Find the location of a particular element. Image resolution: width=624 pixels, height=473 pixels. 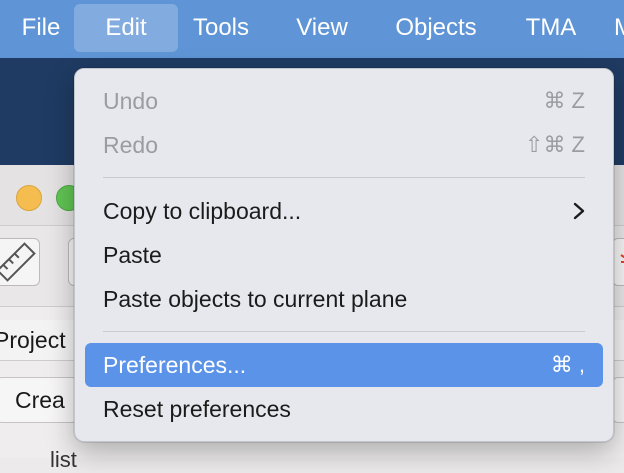

menu-edit: Edit is located at coordinates (126, 28).